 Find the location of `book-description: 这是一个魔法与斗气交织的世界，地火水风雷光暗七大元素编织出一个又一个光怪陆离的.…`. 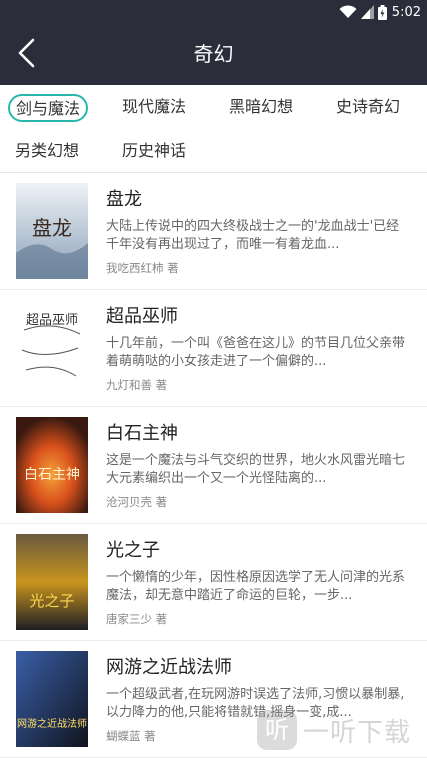

book-description: 这是一个魔法与斗气交织的世界，地火水风雷光暗七大元素编织出一个又一个光怪陆离的.… is located at coordinates (256, 469).